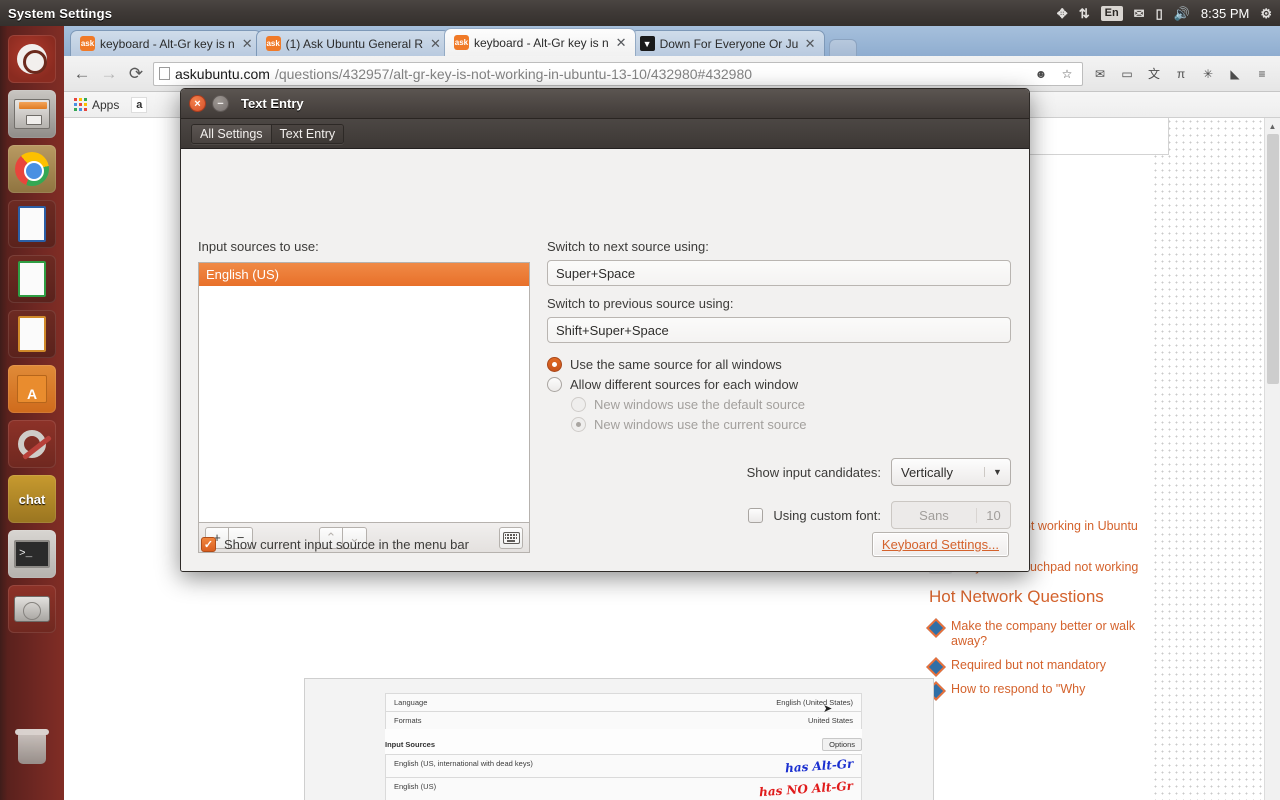 The width and height of the screenshot is (1280, 800). What do you see at coordinates (136, 73) in the screenshot?
I see `reload-button: ⟳` at bounding box center [136, 73].